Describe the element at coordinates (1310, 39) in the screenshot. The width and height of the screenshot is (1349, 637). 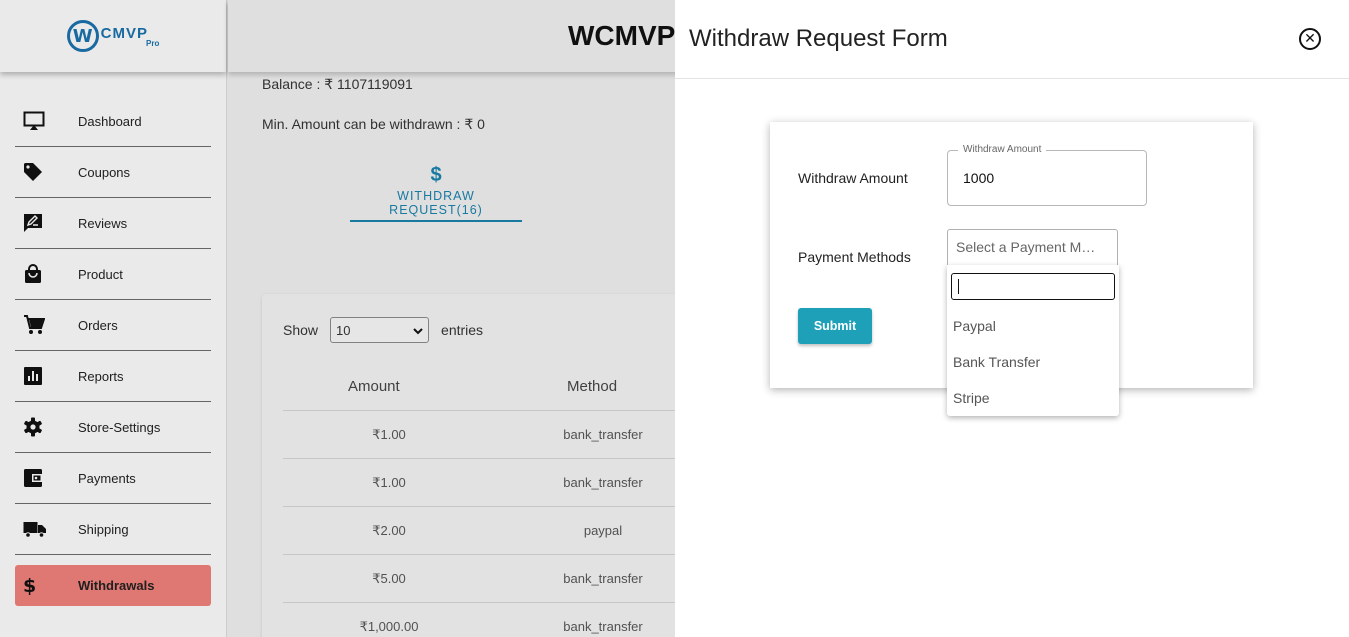
I see `close-icon: ✕` at that location.